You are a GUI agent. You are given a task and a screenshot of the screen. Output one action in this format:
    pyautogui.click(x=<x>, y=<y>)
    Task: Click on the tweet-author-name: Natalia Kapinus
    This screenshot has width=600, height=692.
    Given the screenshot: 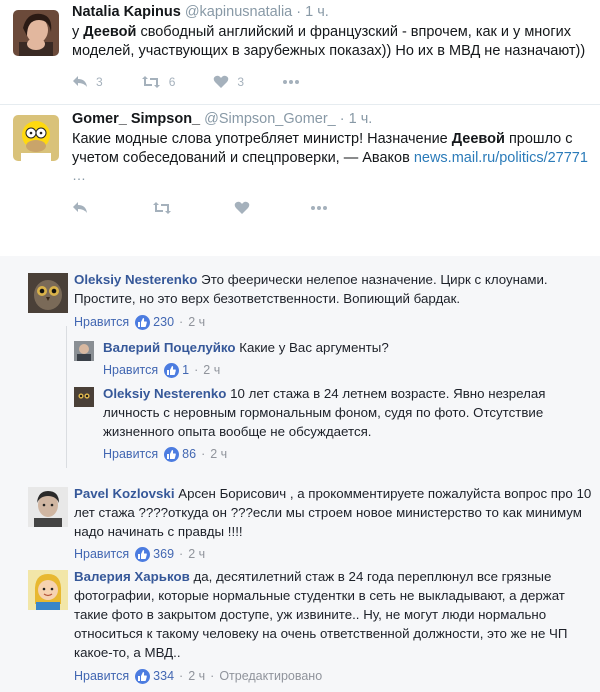 What is the action you would take?
    pyautogui.click(x=126, y=12)
    